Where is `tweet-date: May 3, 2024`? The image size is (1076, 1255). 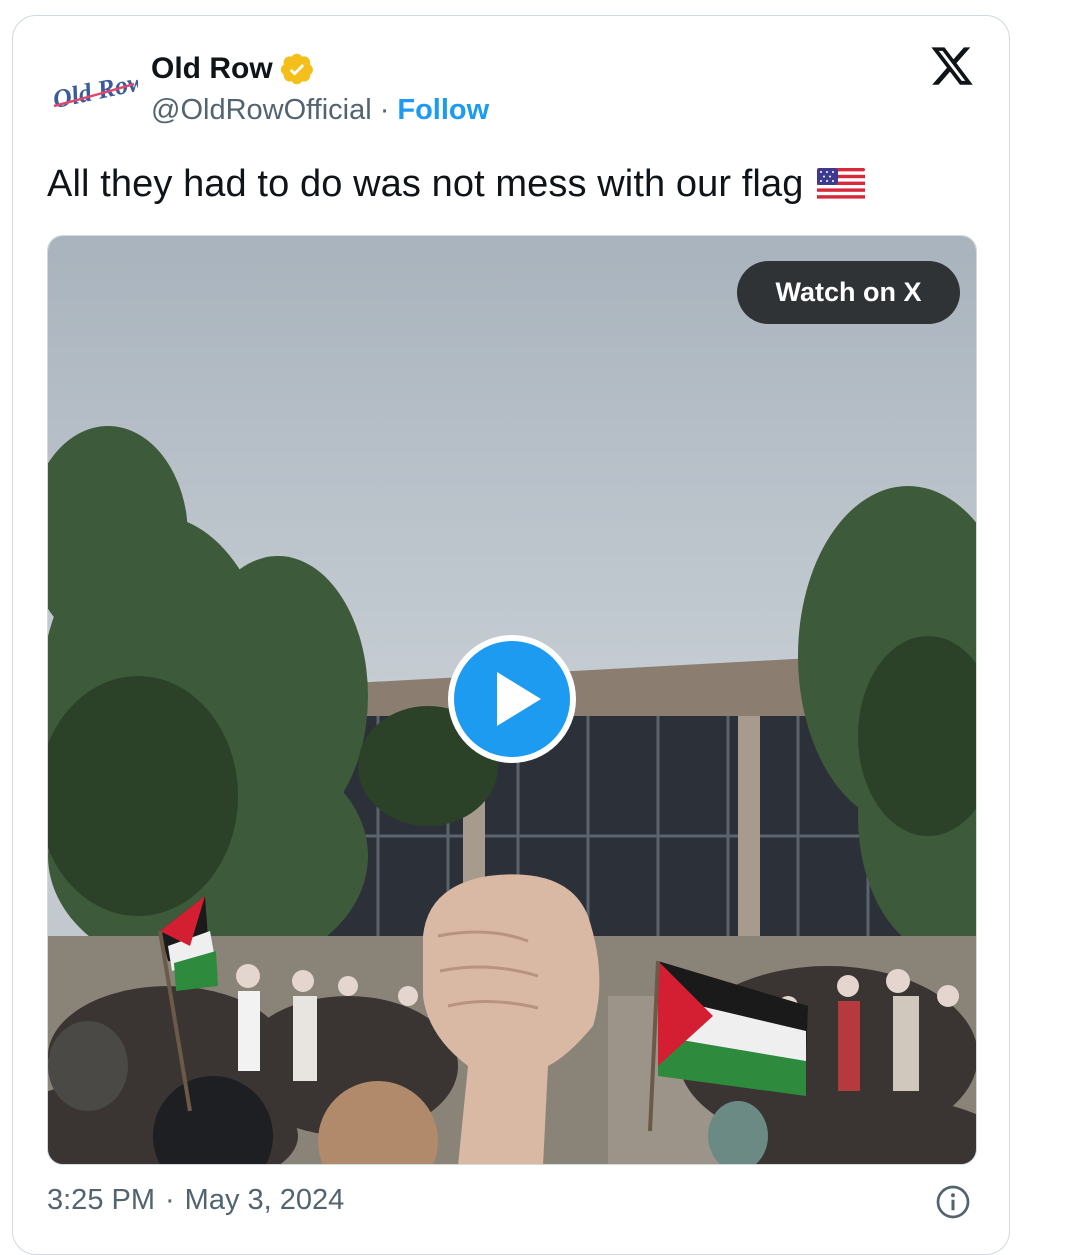
tweet-date: May 3, 2024 is located at coordinates (265, 1200).